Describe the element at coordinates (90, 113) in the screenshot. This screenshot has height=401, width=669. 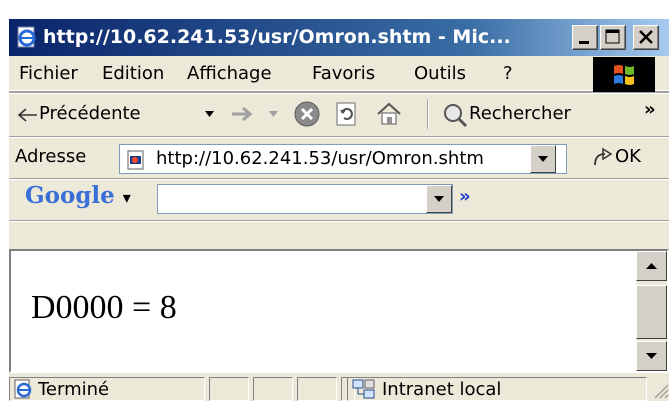
I see `back-button: Précédente` at that location.